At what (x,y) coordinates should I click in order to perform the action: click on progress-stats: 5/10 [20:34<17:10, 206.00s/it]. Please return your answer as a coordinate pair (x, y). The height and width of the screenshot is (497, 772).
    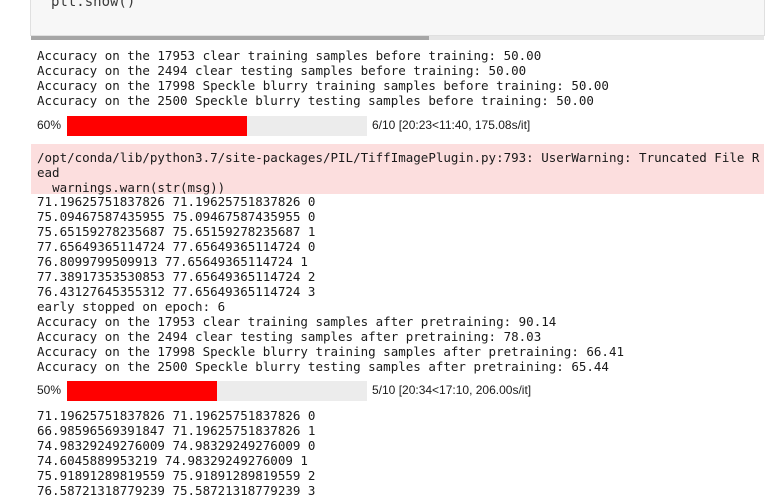
    Looking at the image, I should click on (452, 390).